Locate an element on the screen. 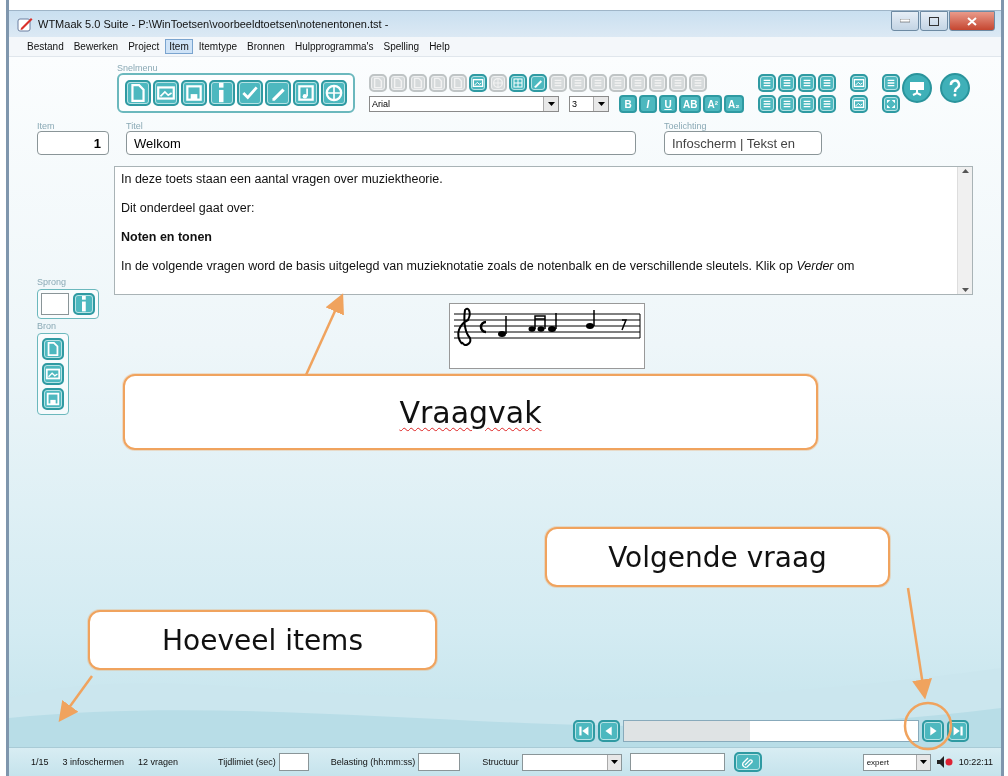 The image size is (1008, 776). first-item-button is located at coordinates (584, 731).